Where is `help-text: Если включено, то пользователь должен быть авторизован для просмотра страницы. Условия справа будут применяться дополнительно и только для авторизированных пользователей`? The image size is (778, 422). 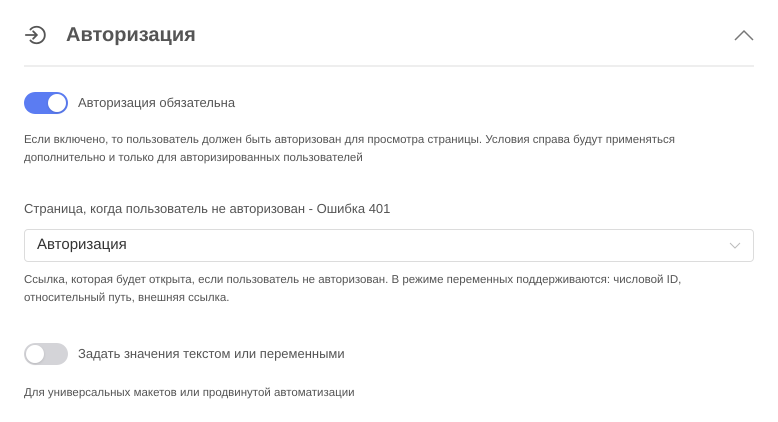 help-text: Если включено, то пользователь должен быть авторизован для просмотра страницы. Условия справа будут применяться дополнительно и только для авторизированных пользователей is located at coordinates (350, 149).